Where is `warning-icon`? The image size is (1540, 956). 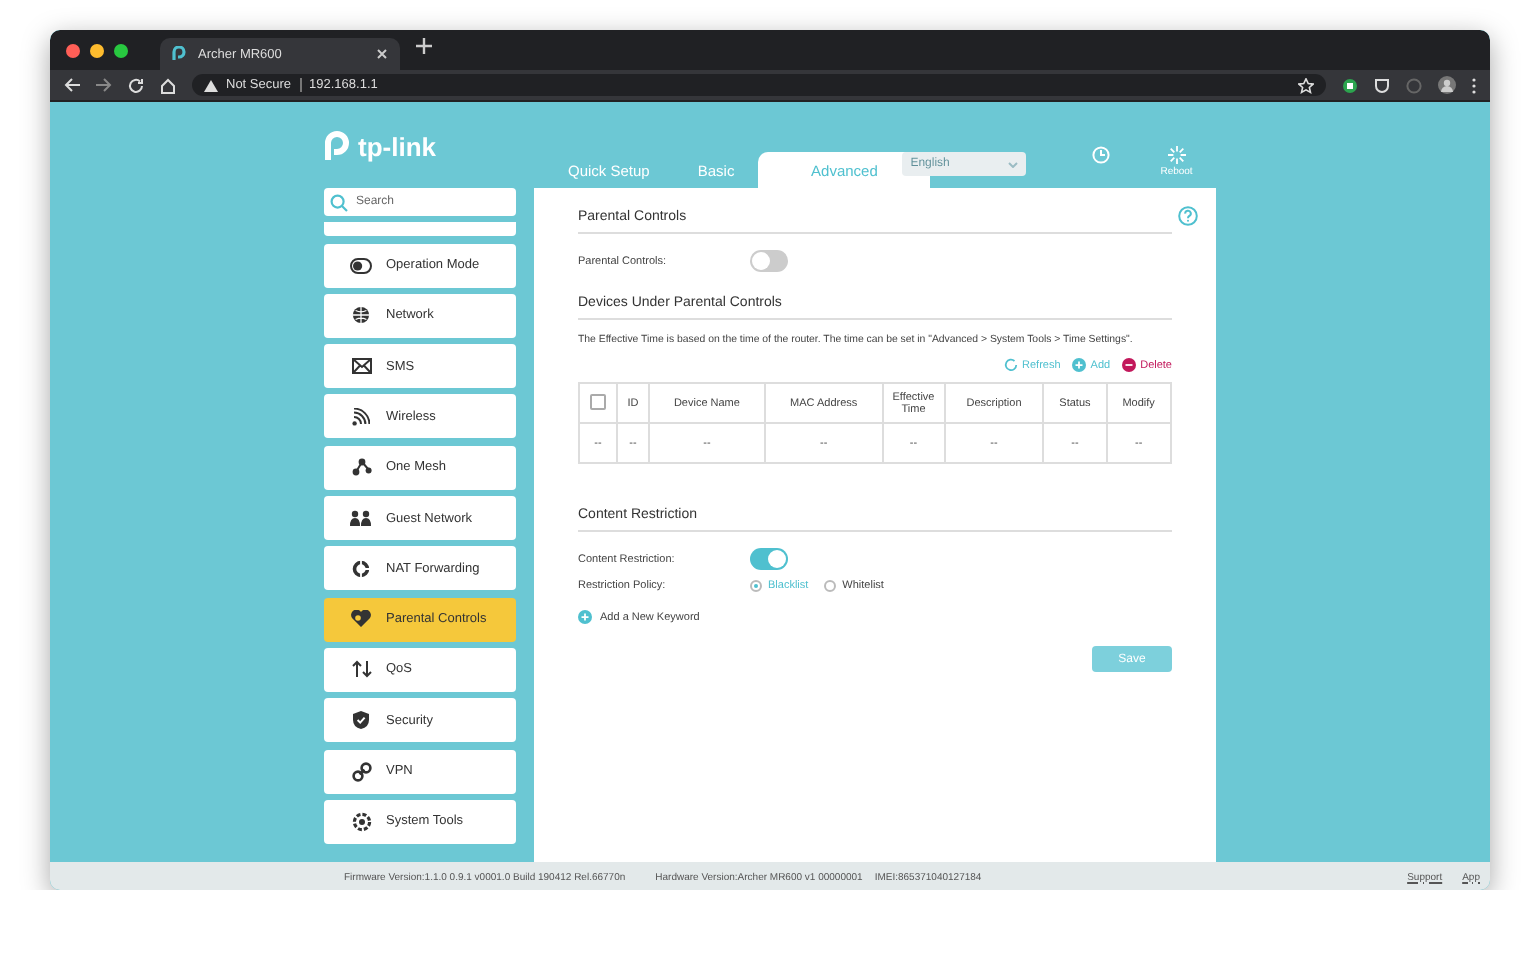
warning-icon is located at coordinates (211, 85).